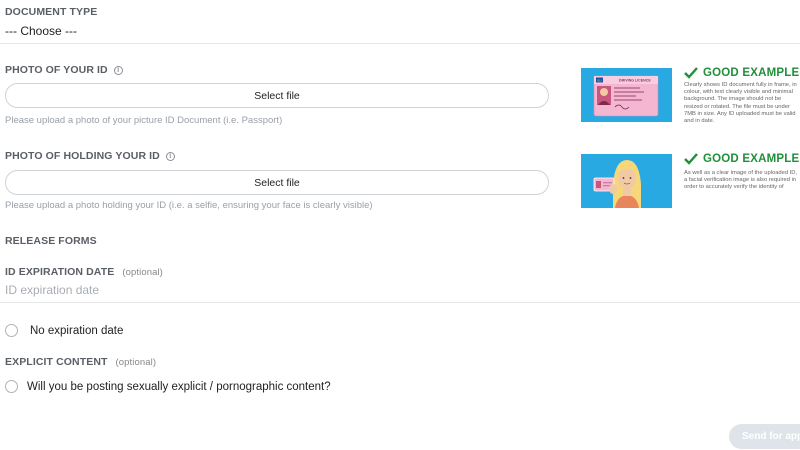 This screenshot has width=800, height=450. Describe the element at coordinates (277, 182) in the screenshot. I see `holding-id-select-file-button: Select file` at that location.